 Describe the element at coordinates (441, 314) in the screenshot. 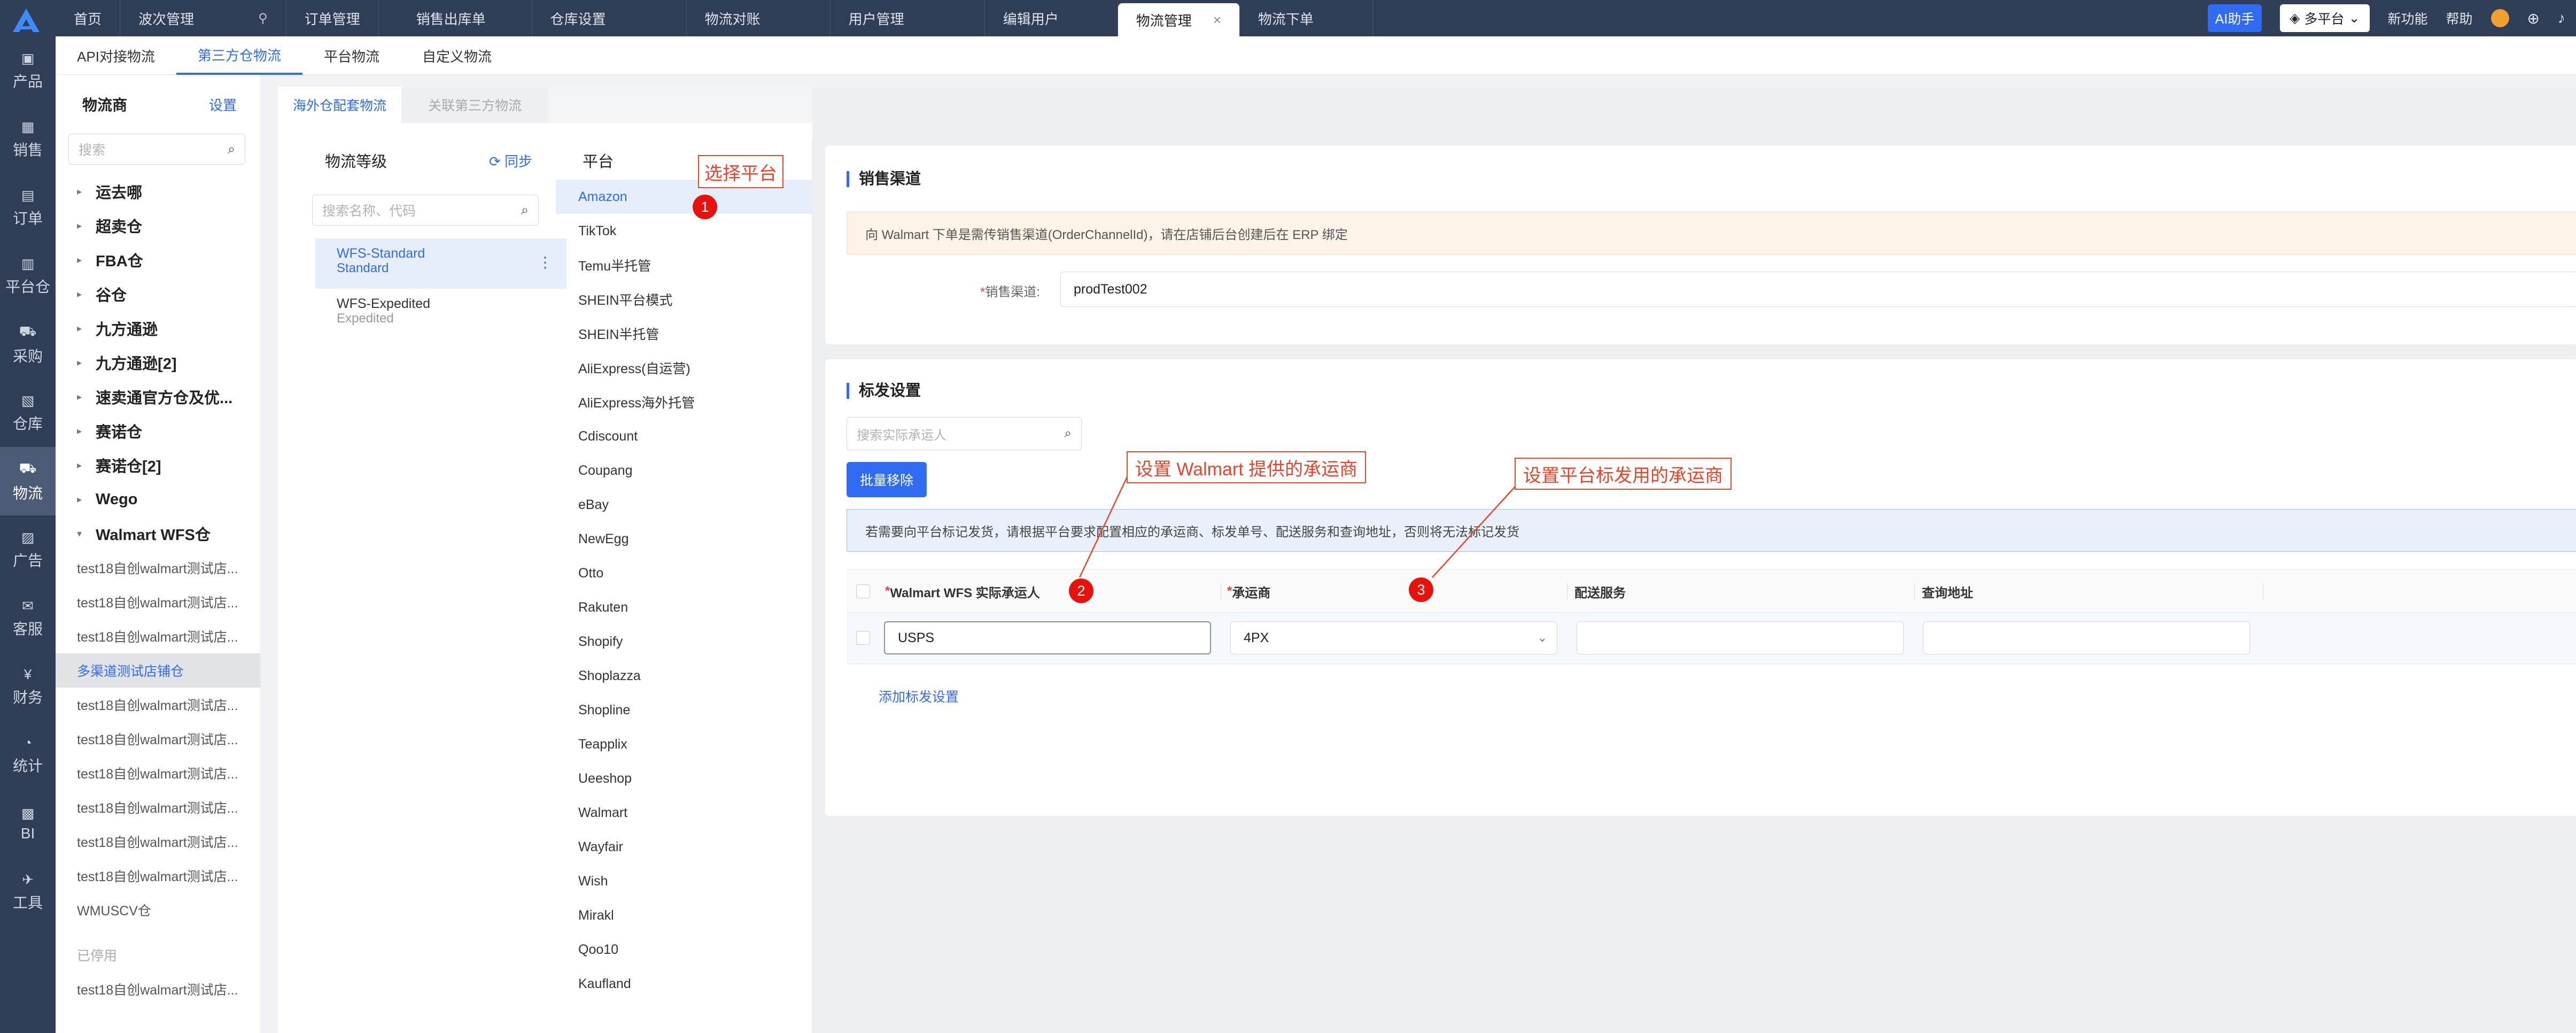

I see `level-item: WFS-Expedited Expedited` at that location.